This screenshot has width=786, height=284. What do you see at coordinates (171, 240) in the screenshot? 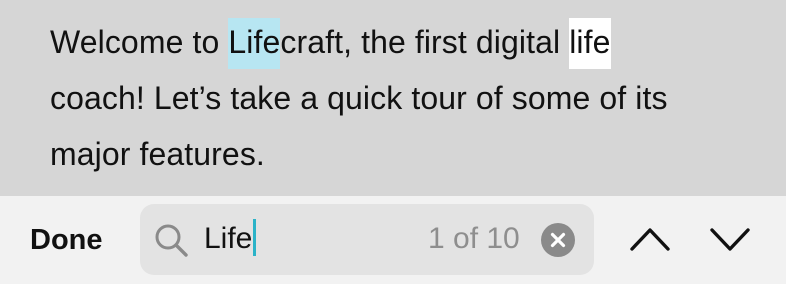
I see `search-icon` at bounding box center [171, 240].